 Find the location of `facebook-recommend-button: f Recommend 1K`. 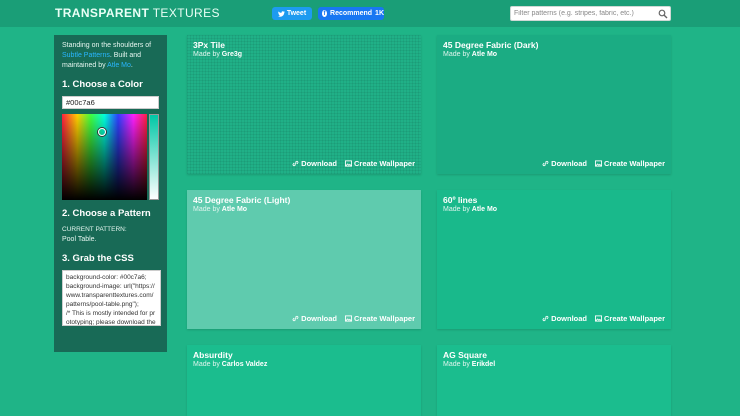

facebook-recommend-button: f Recommend 1K is located at coordinates (351, 13).